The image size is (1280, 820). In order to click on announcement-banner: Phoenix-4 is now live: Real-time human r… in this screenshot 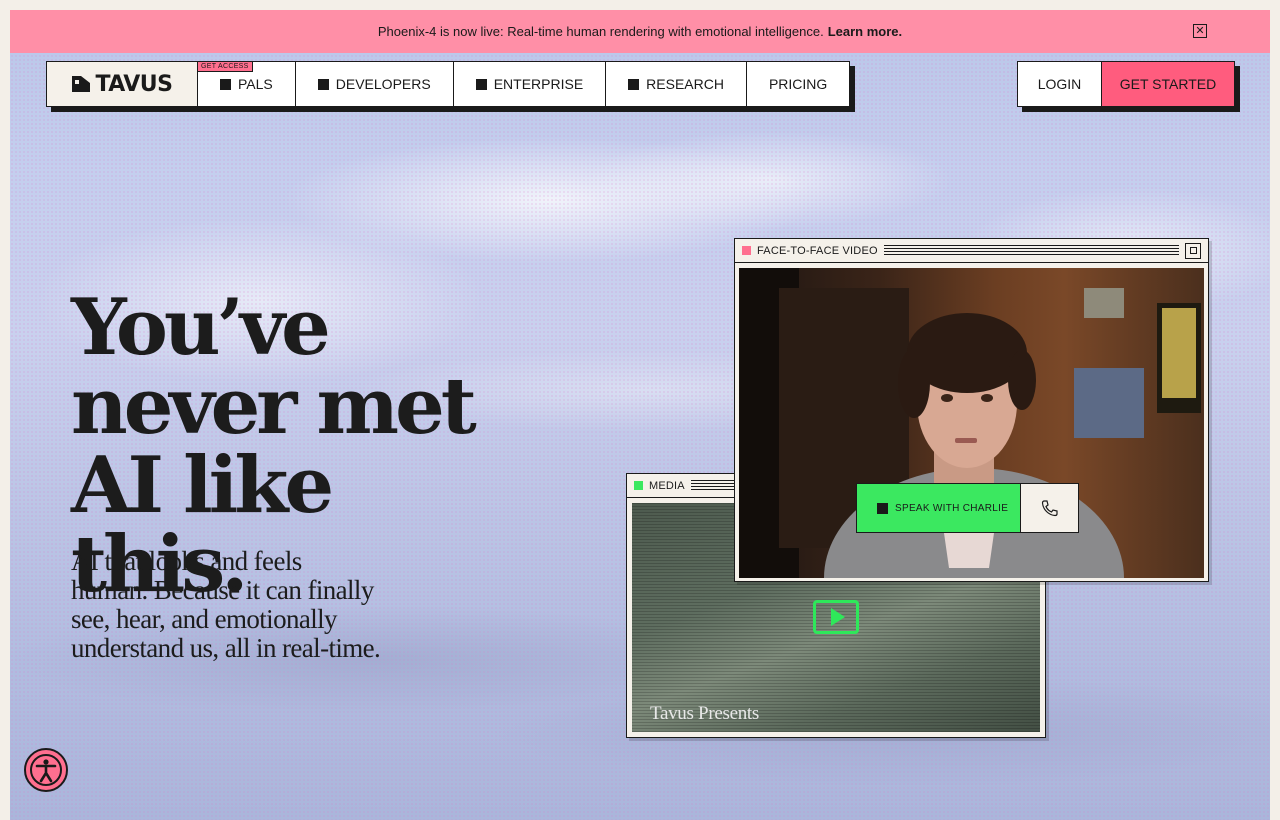, I will do `click(640, 31)`.